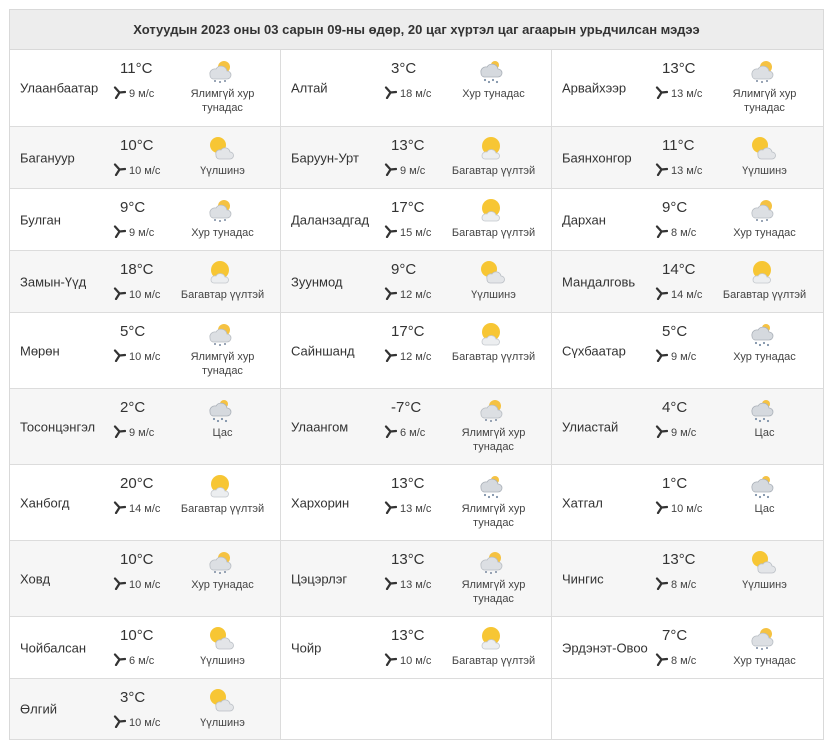 This screenshot has width=837, height=742. Describe the element at coordinates (687, 709) in the screenshot. I see `empty-cell` at that location.